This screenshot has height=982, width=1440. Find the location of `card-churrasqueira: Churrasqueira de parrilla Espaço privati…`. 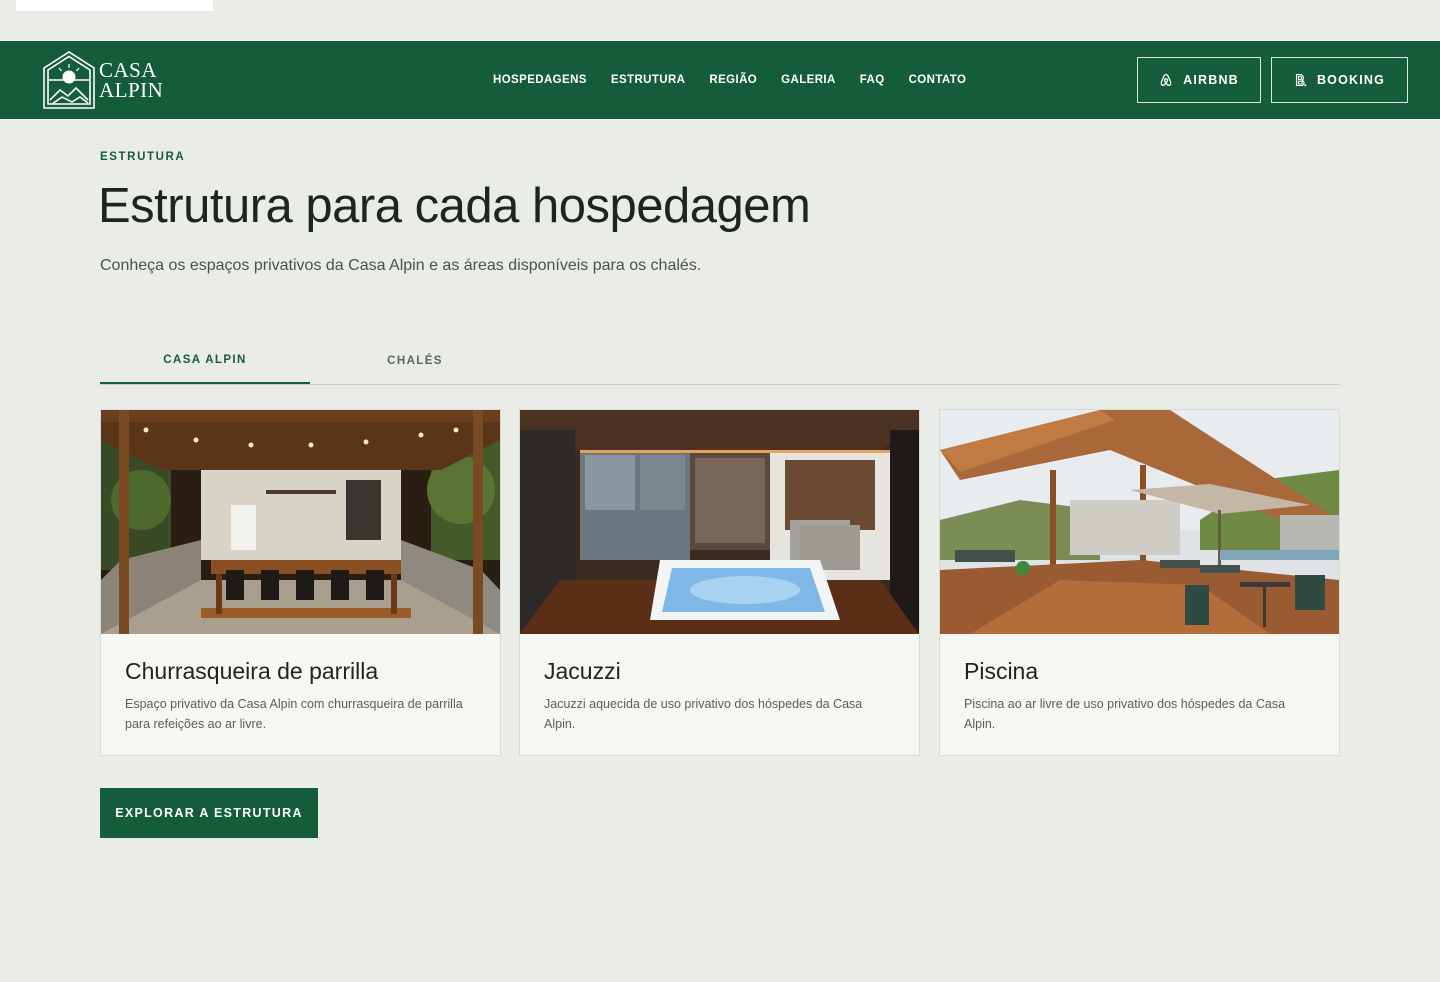

card-churrasqueira: Churrasqueira de parrilla Espaço privati… is located at coordinates (300, 582).